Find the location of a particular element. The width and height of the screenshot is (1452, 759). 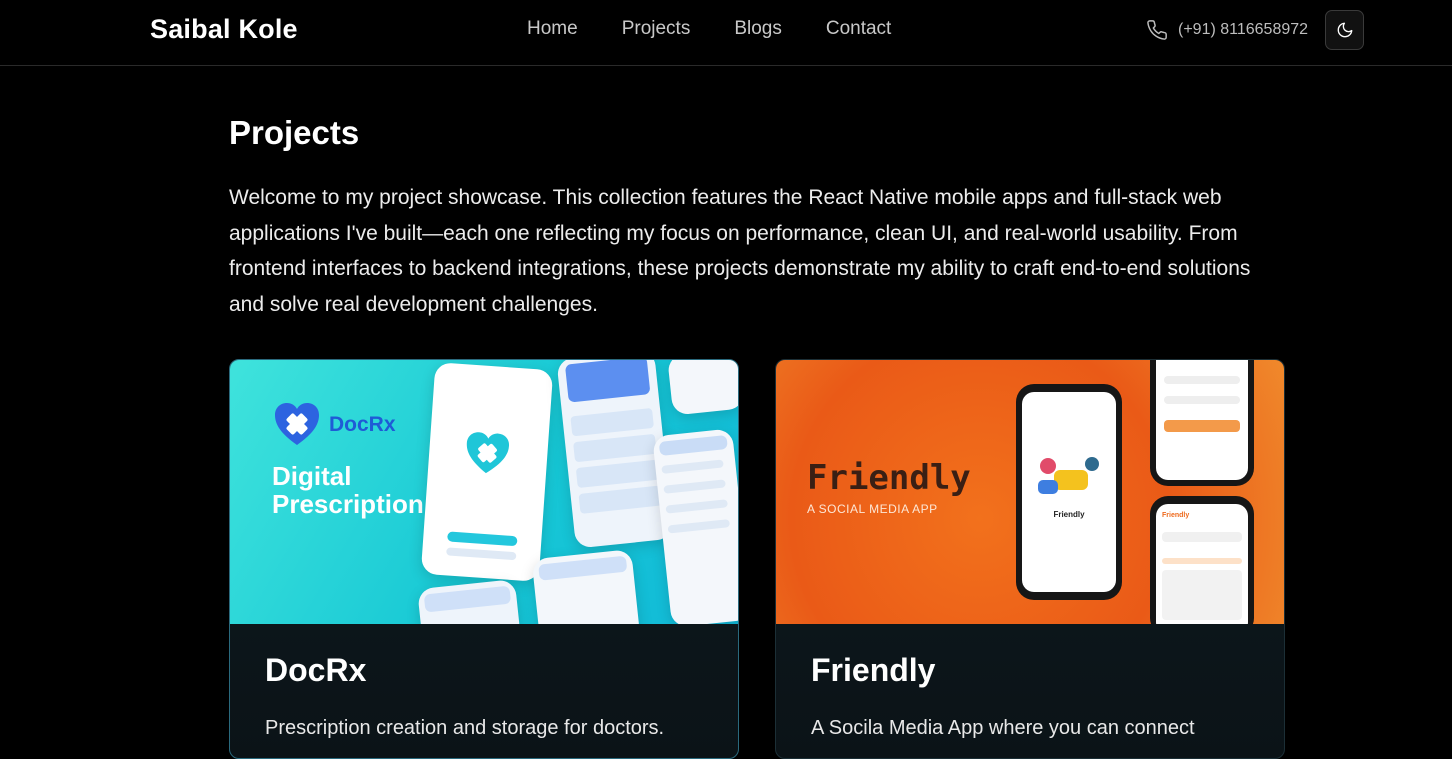

docrx-logo-icon is located at coordinates (297, 424).